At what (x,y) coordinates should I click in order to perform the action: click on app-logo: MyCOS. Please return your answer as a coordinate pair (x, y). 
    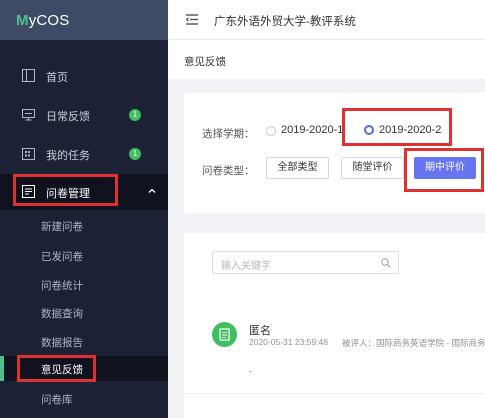
    Looking at the image, I should click on (43, 20).